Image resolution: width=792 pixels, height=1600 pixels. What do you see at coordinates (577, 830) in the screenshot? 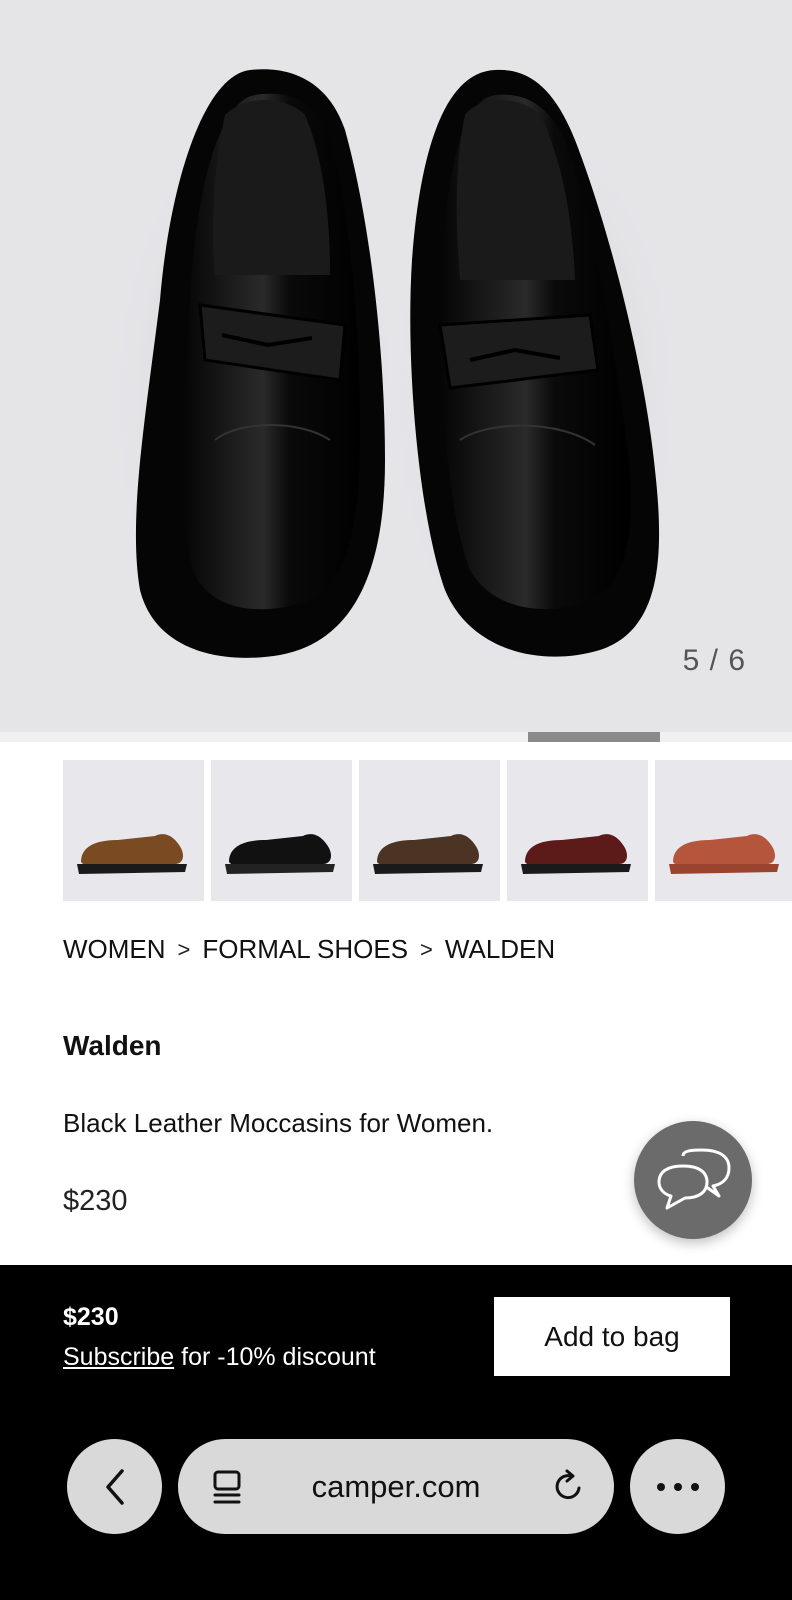
I see `thumbnail-burgundy` at bounding box center [577, 830].